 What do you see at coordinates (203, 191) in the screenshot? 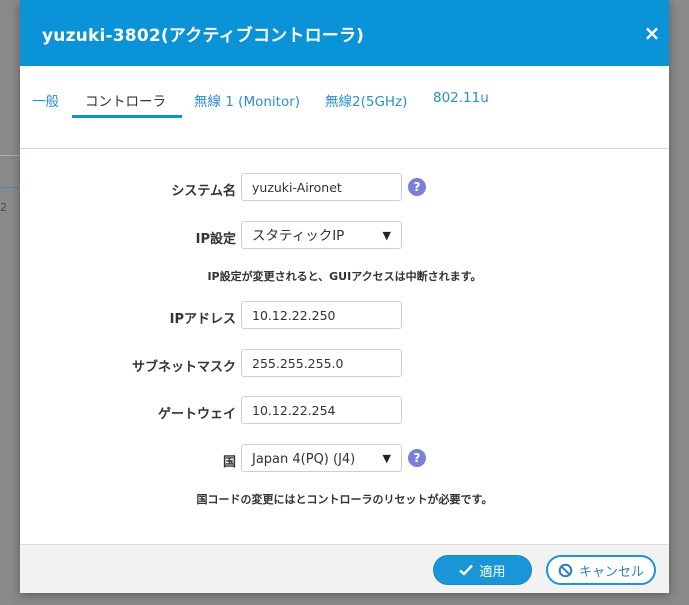
I see `system-name-label: システム名` at bounding box center [203, 191].